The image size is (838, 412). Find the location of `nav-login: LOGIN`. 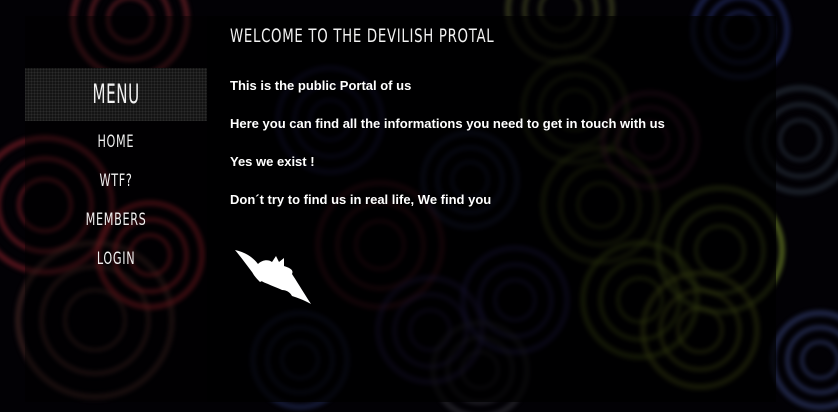

nav-login: LOGIN is located at coordinates (116, 259).